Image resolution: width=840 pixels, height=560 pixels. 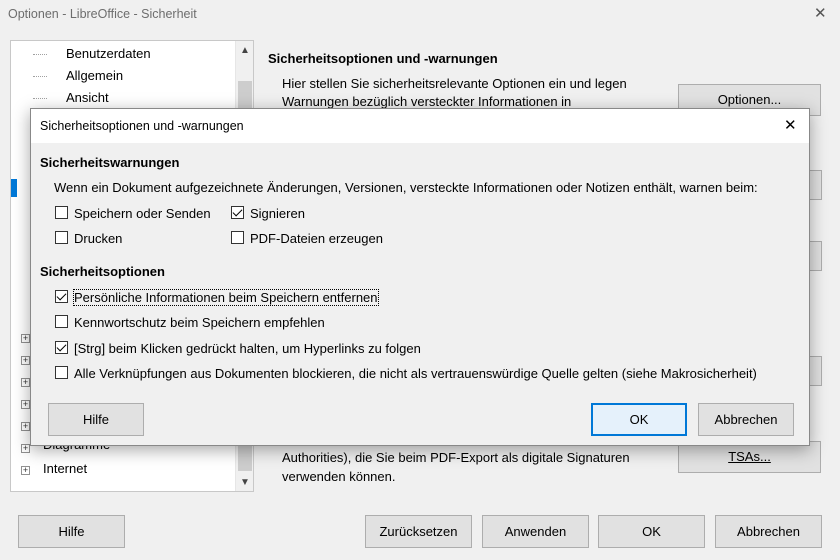 I want to click on dialog-title: Sicherheitsoptionen und -warnungen, so click(x=142, y=126).